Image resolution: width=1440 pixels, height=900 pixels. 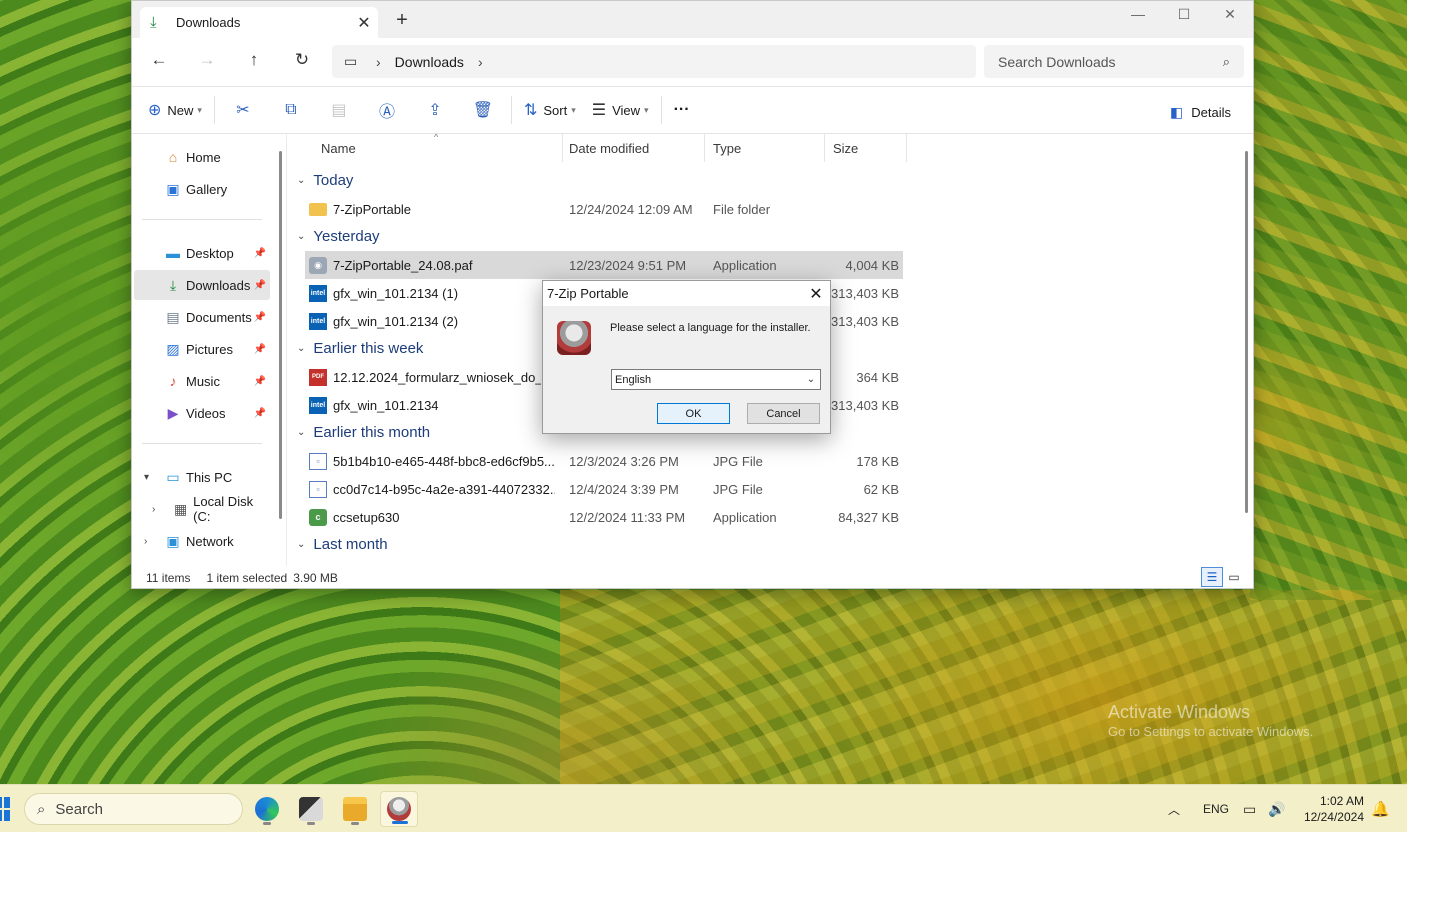 What do you see at coordinates (202, 189) in the screenshot?
I see `sidebar-item-gallery: ▣ Gallery` at bounding box center [202, 189].